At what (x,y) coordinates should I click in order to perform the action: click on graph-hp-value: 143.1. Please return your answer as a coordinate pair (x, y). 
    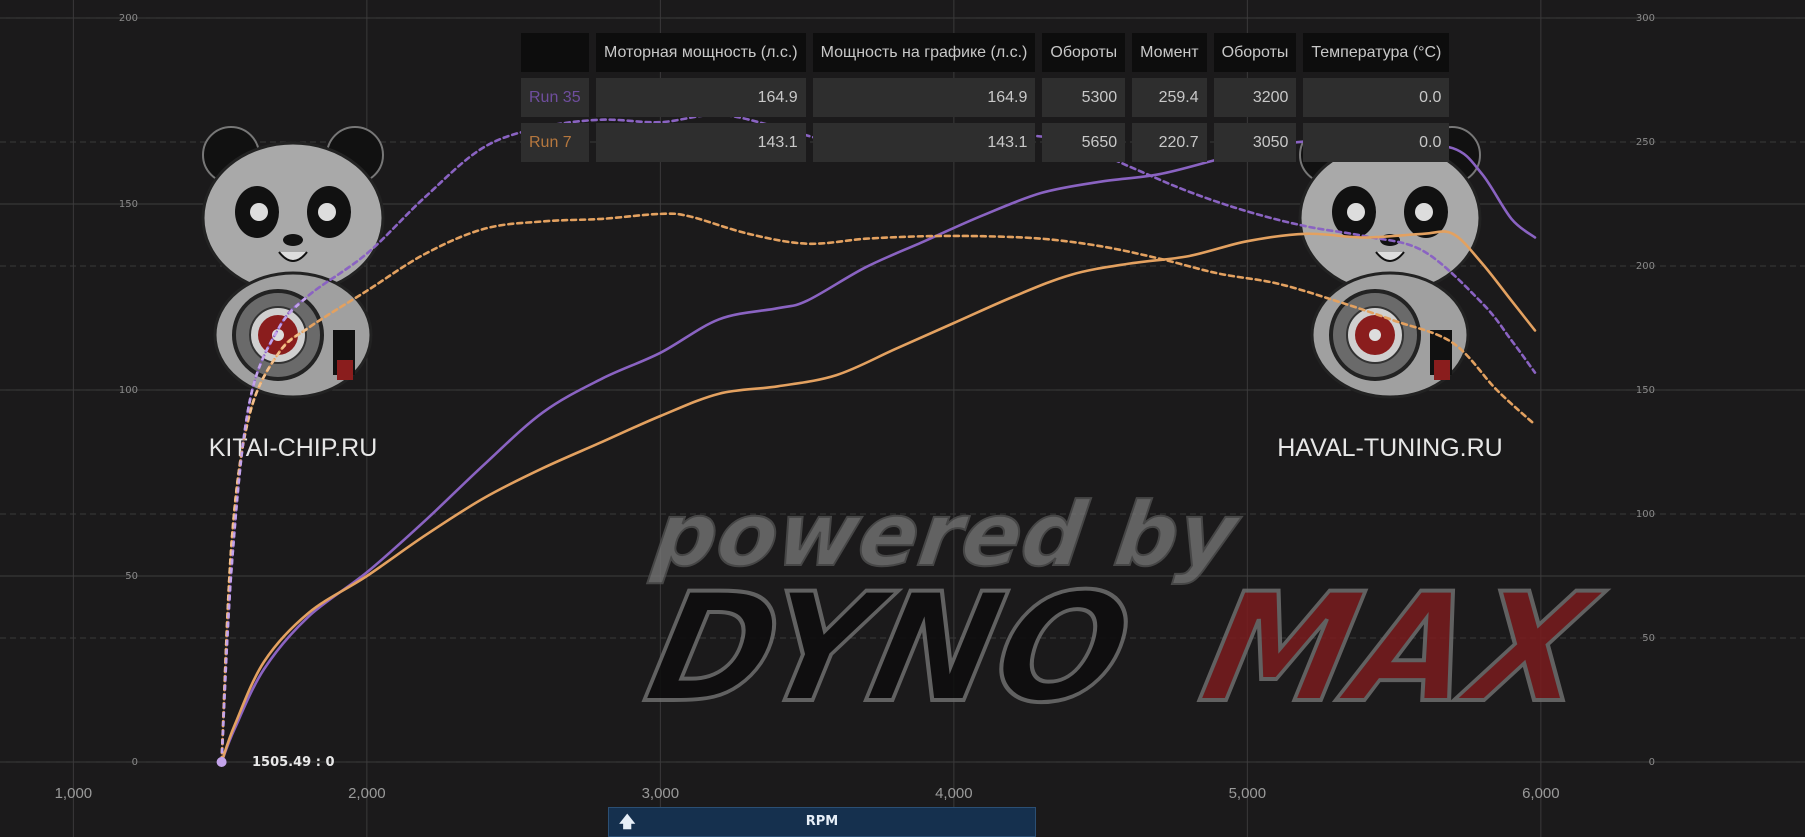
    Looking at the image, I should click on (924, 142).